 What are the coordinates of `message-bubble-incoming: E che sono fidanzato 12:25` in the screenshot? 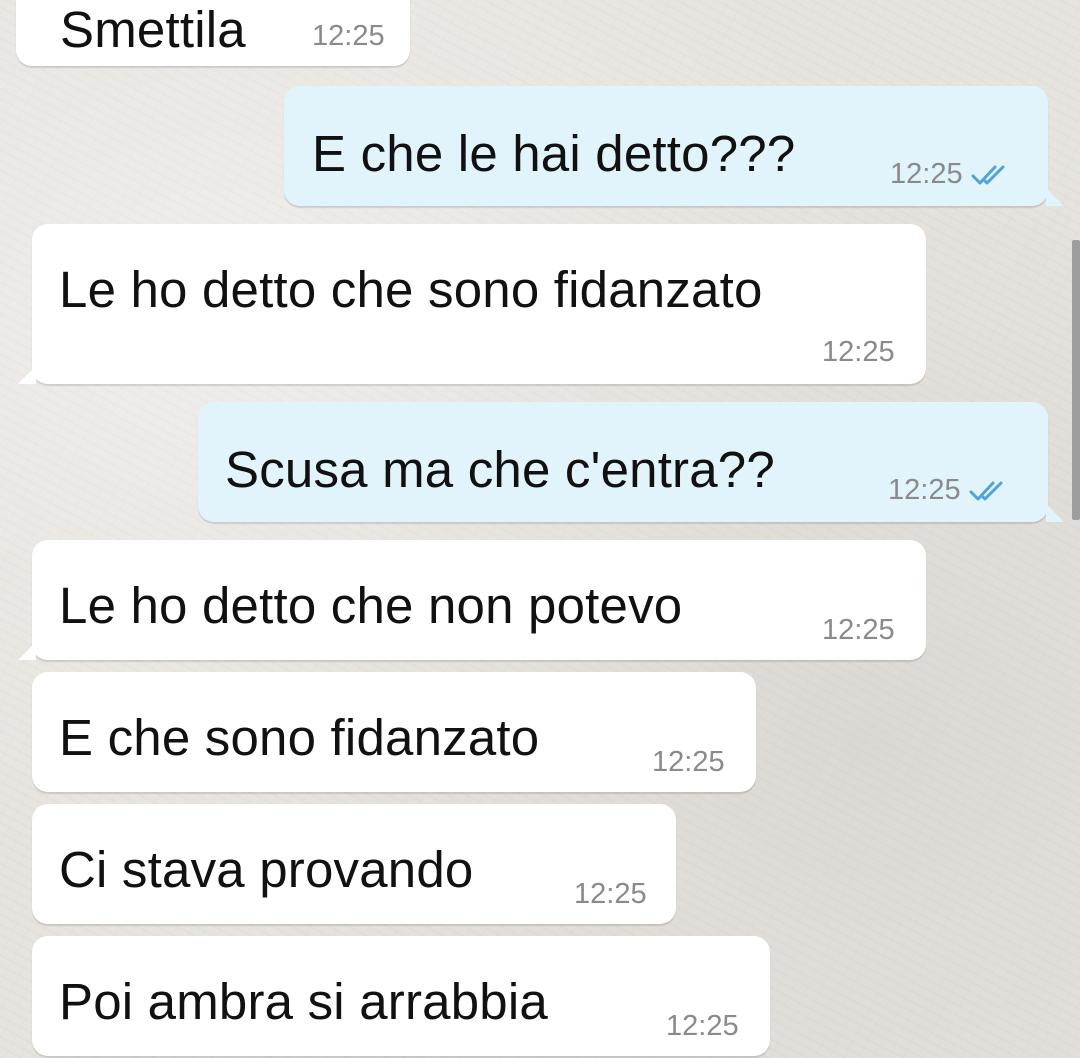 It's located at (394, 732).